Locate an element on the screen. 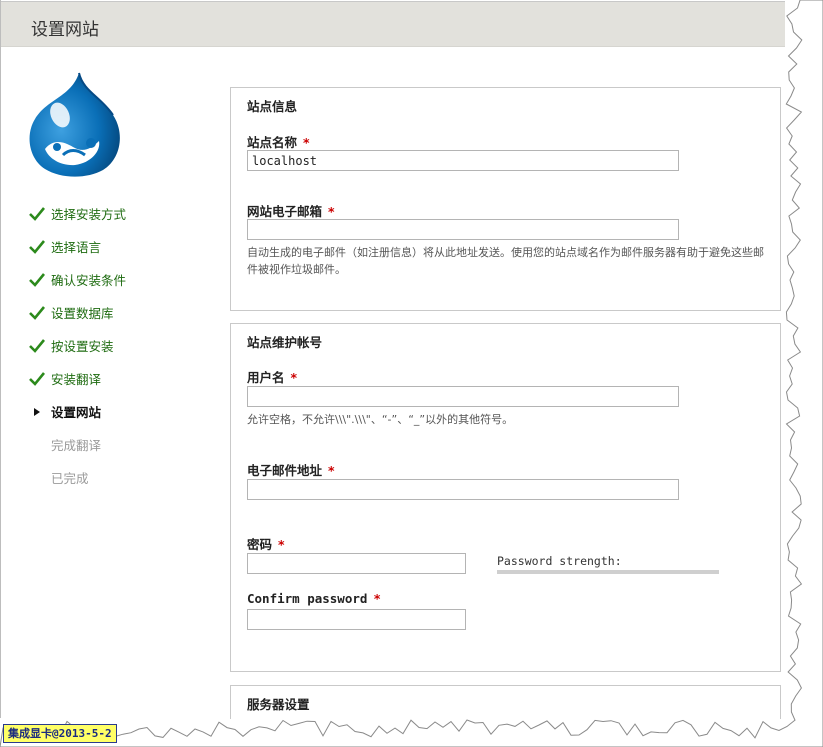 This screenshot has height=747, width=823. page-title: 设置网站 is located at coordinates (65, 30).